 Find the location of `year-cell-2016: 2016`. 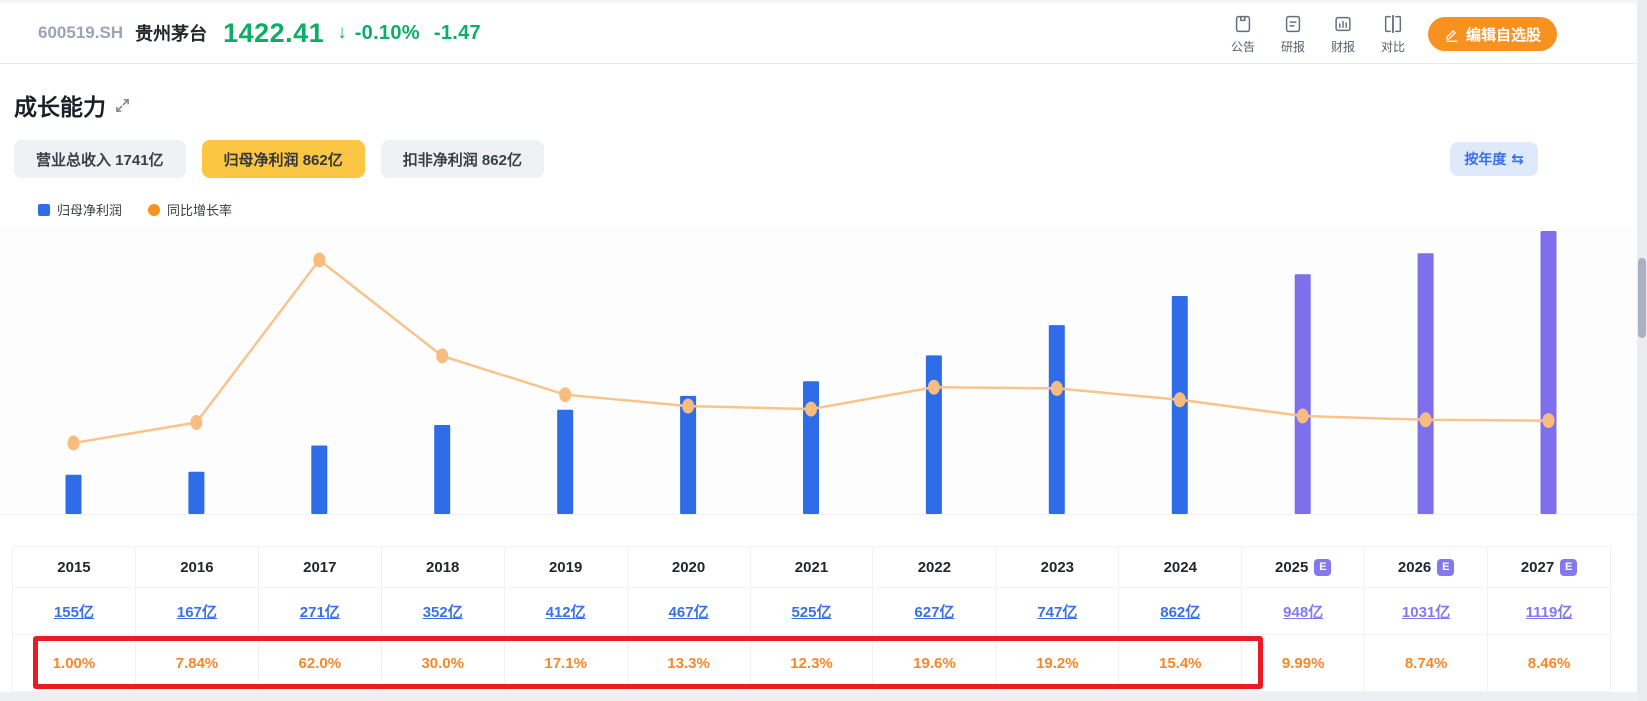

year-cell-2016: 2016 is located at coordinates (197, 567).